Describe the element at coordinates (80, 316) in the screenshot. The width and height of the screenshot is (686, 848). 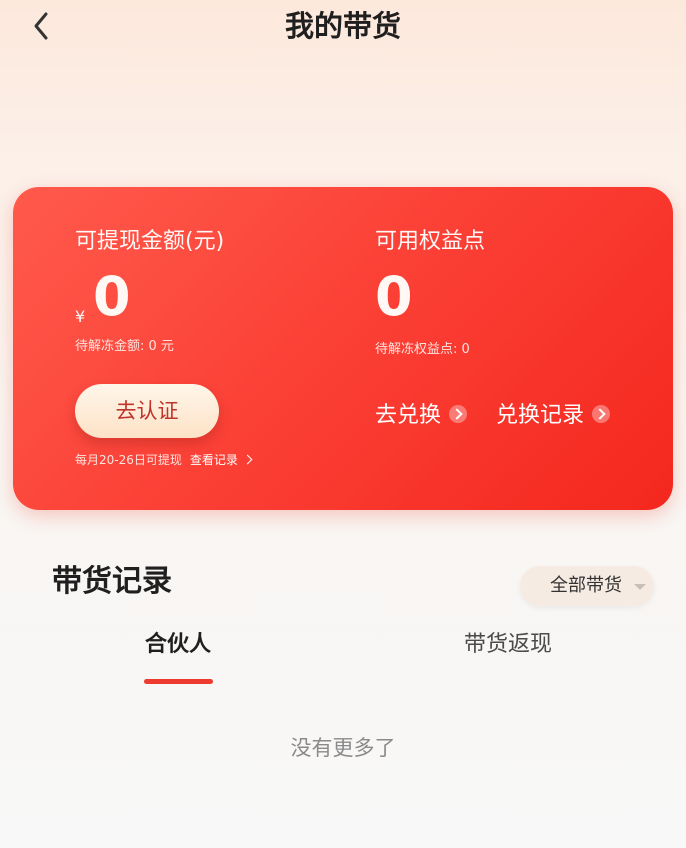
I see `currency-symbol: ¥` at that location.